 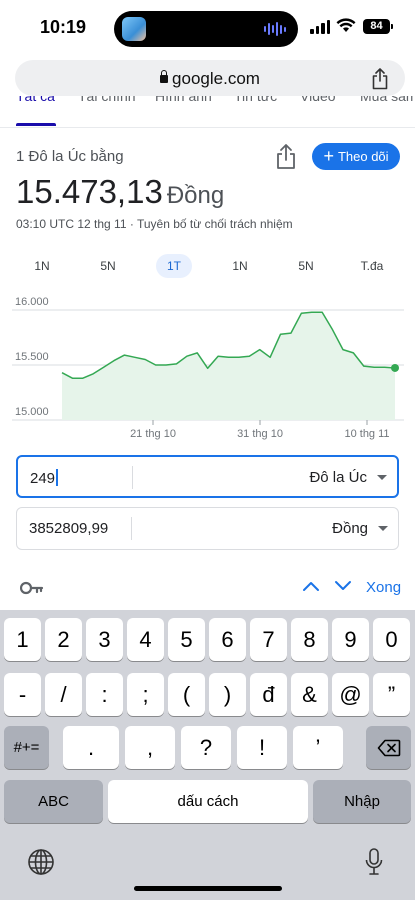 I want to click on area-fill, so click(x=228, y=366).